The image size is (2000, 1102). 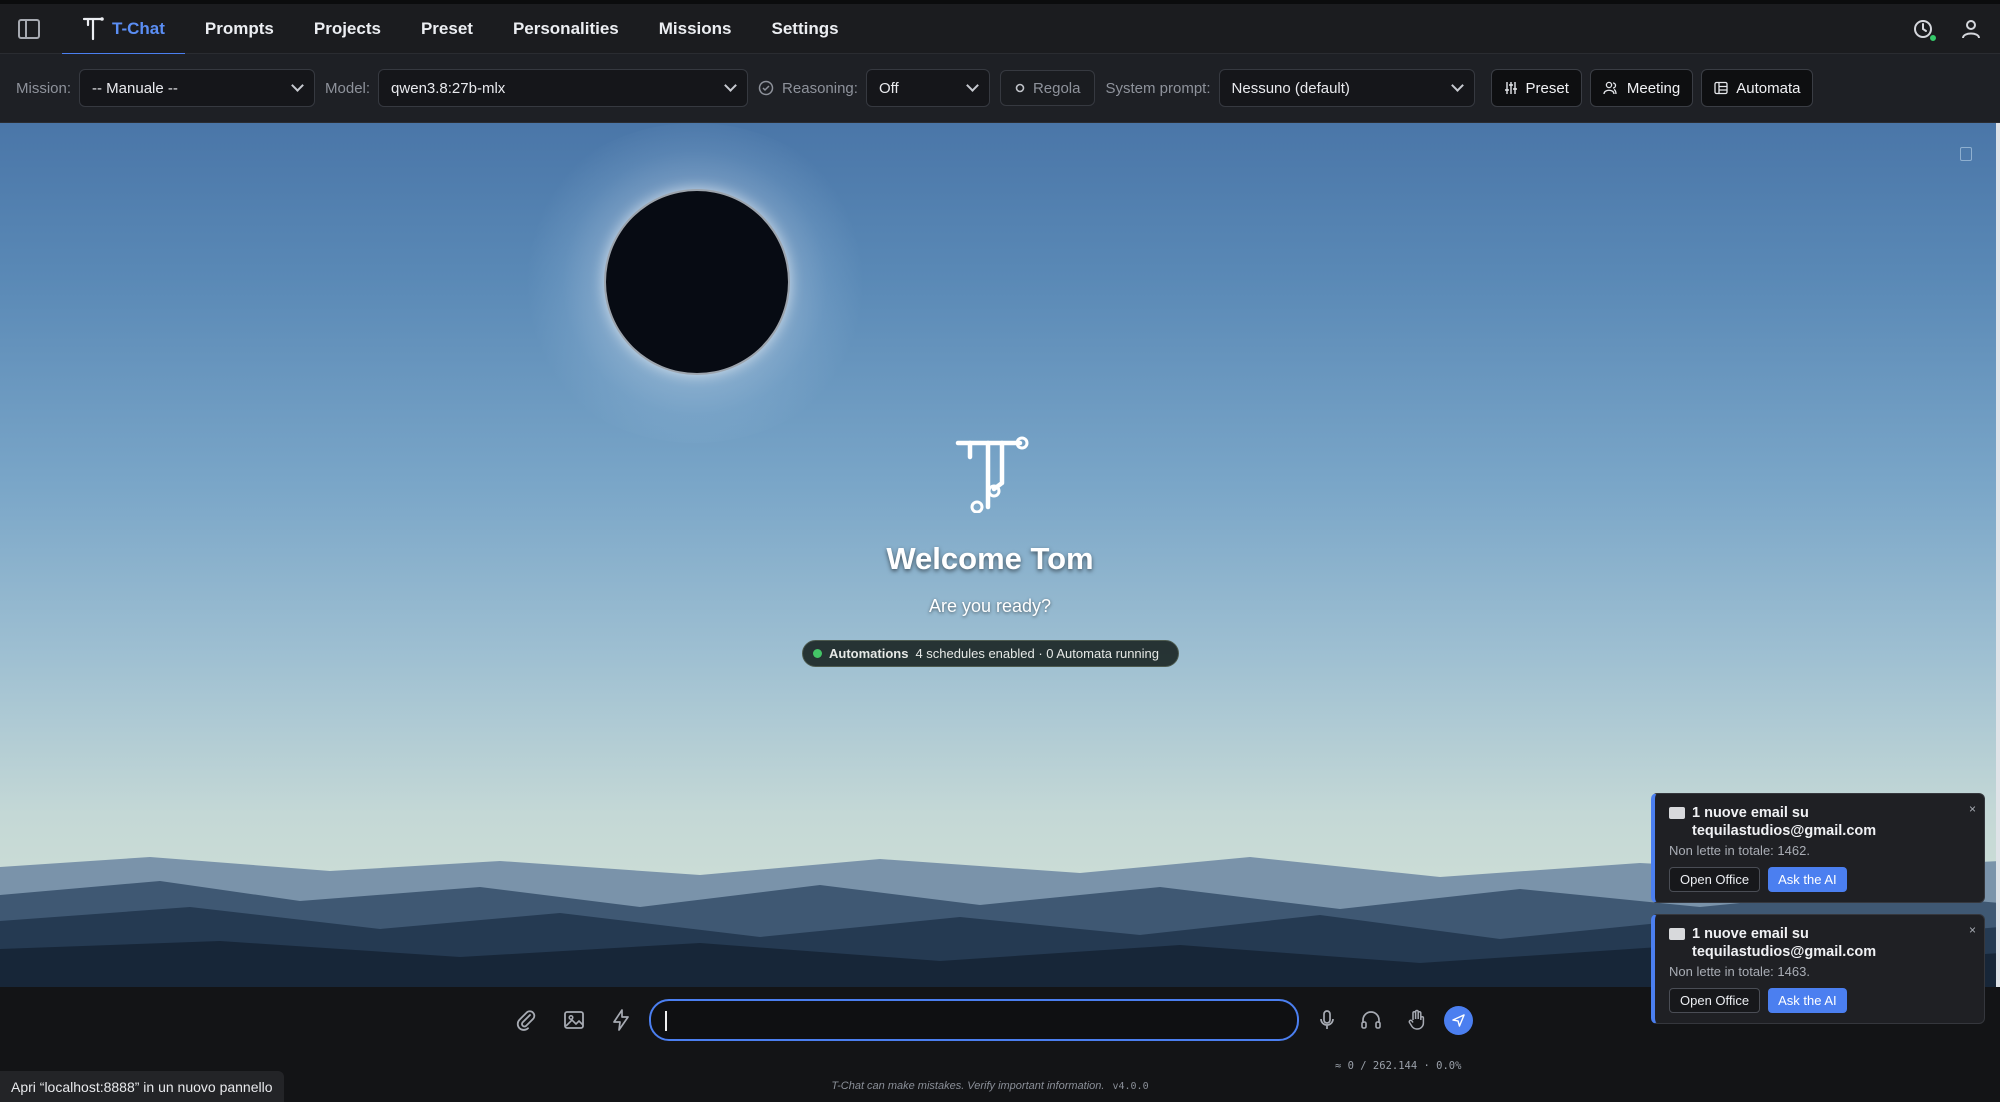 What do you see at coordinates (820, 88) in the screenshot?
I see `reasoning-label: Reasoning:` at bounding box center [820, 88].